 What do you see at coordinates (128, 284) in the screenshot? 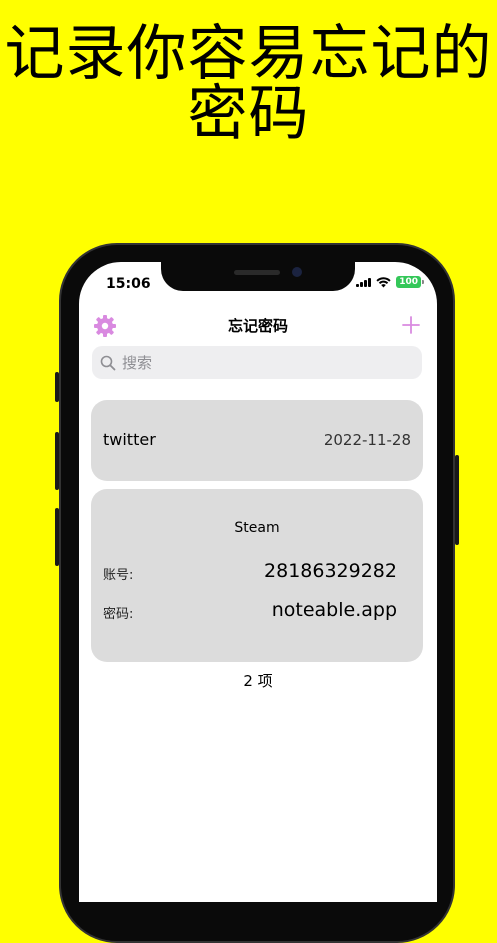
I see `status-time: 15:06` at bounding box center [128, 284].